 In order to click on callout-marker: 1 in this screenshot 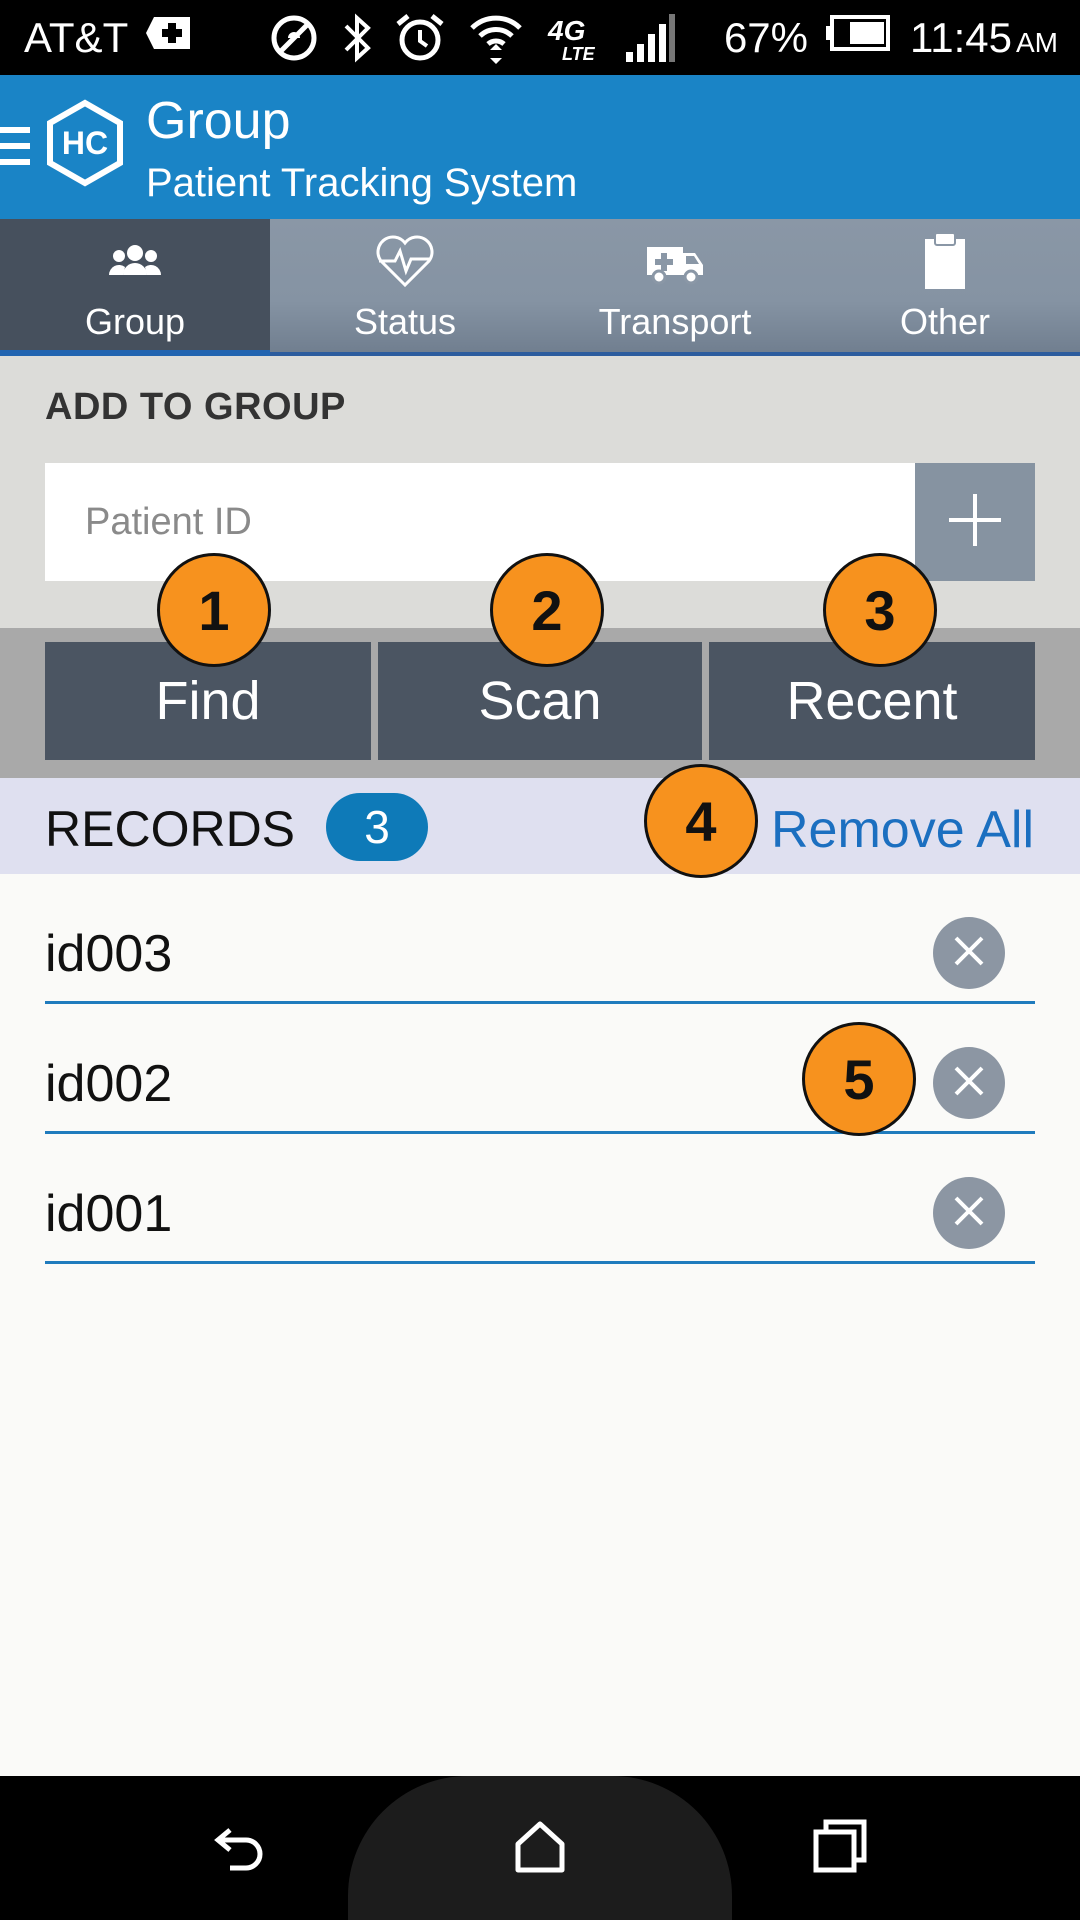, I will do `click(214, 610)`.